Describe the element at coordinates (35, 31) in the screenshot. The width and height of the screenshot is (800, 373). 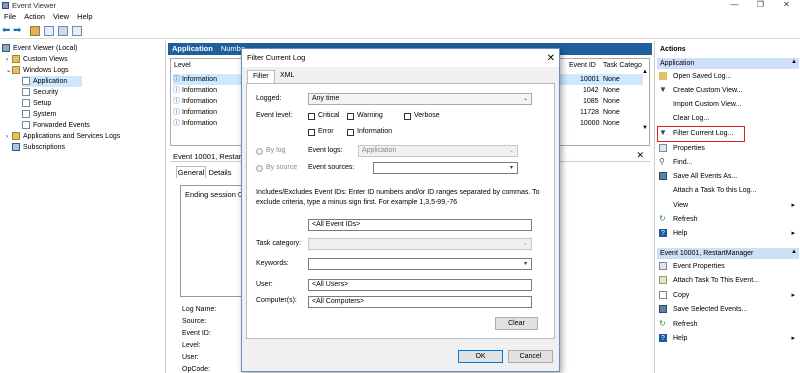
I see `folder-icon` at that location.